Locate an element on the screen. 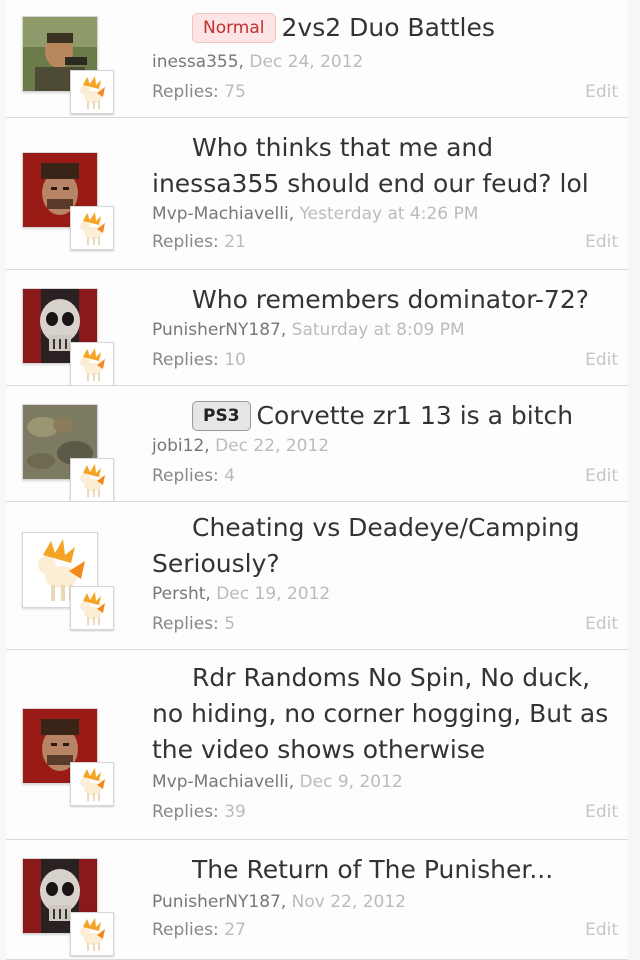 The height and width of the screenshot is (960, 640). thread-meta: Mvp-Machiavelli, Yesterday at 4:26 PM is located at coordinates (315, 214).